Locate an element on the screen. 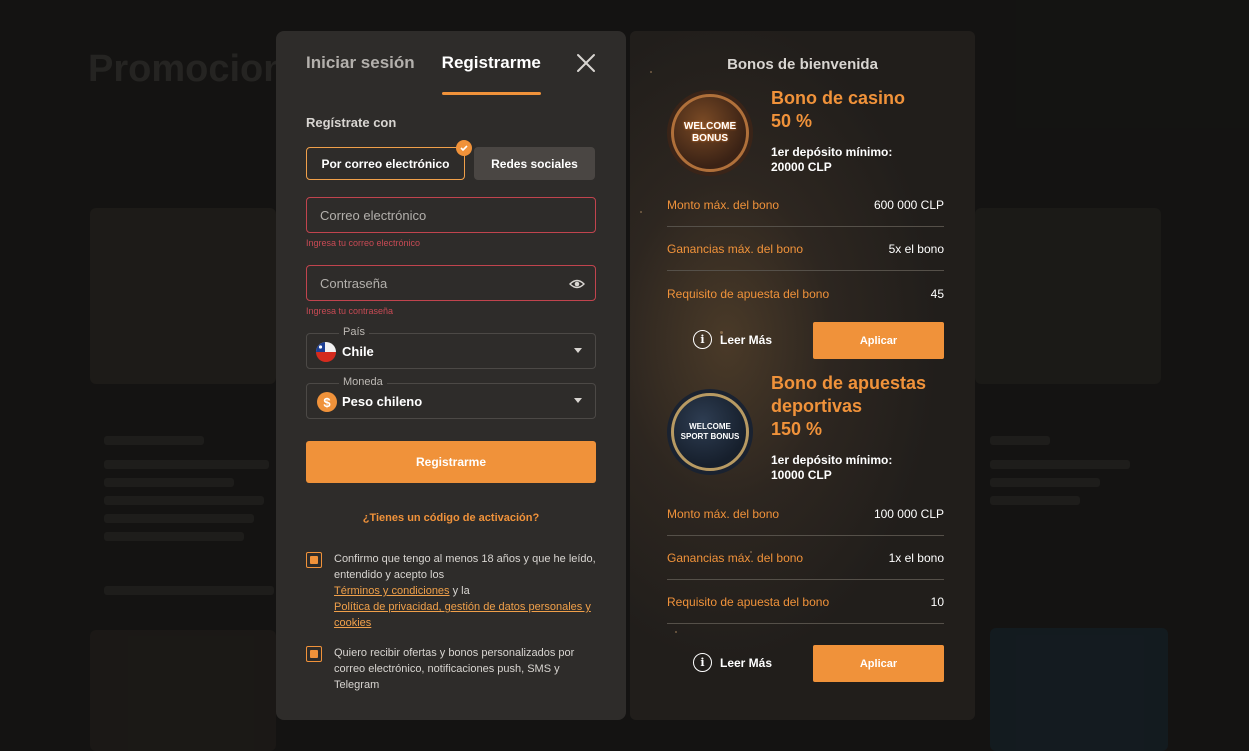 This screenshot has height=751, width=1249. bonus-detail-value: 100 000 CLP is located at coordinates (908, 513).